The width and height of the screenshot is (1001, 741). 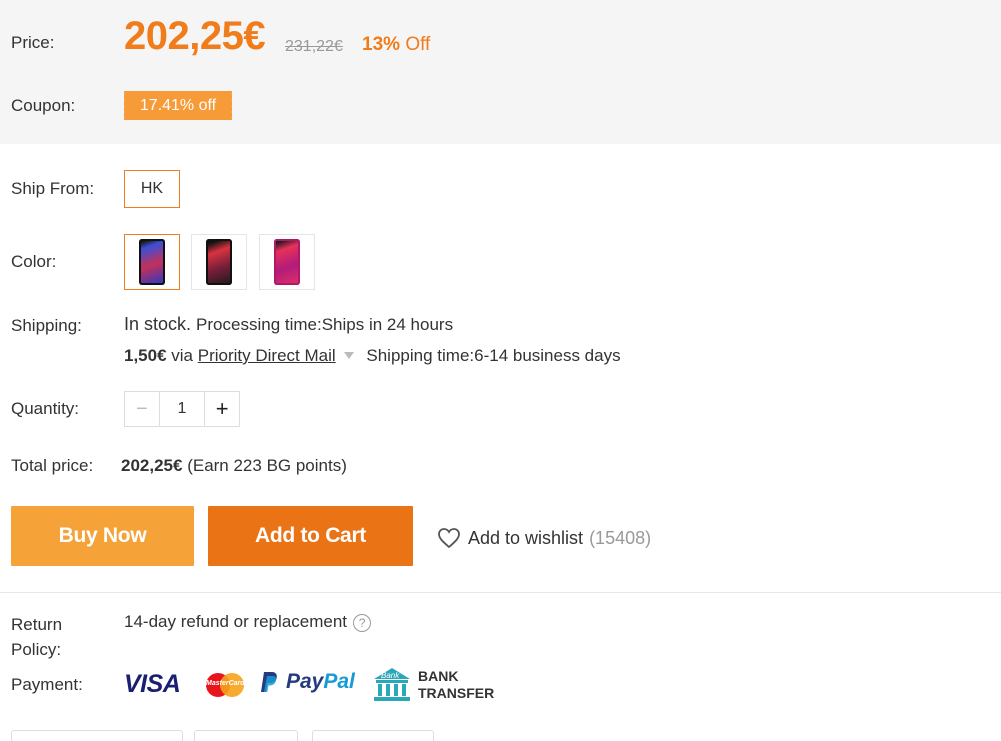 I want to click on ship-from-option-hk: HK, so click(x=152, y=189).